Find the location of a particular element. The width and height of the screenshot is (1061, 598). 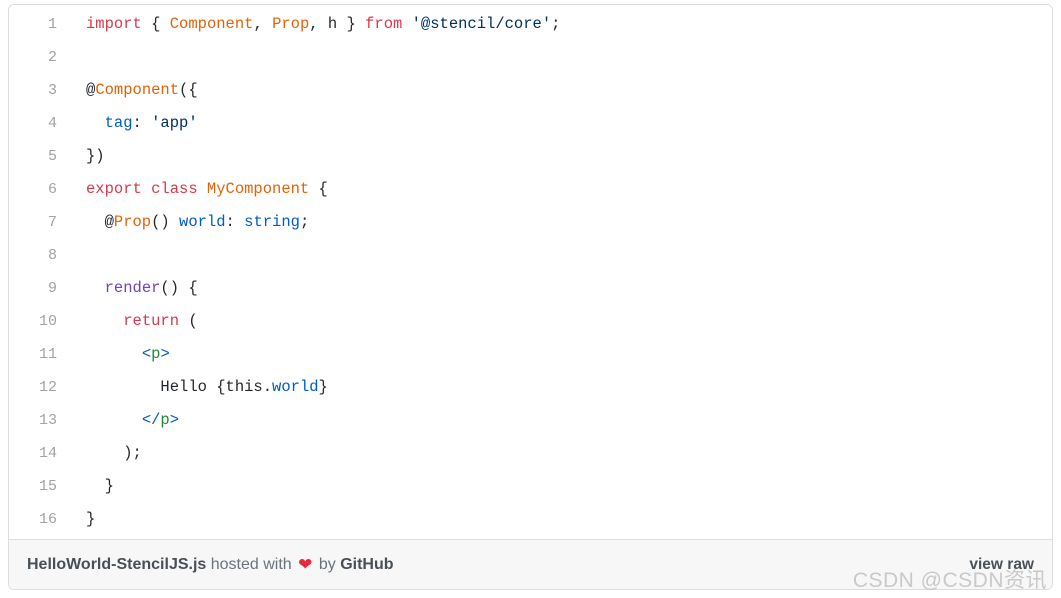

code-token: import is located at coordinates (119, 24).